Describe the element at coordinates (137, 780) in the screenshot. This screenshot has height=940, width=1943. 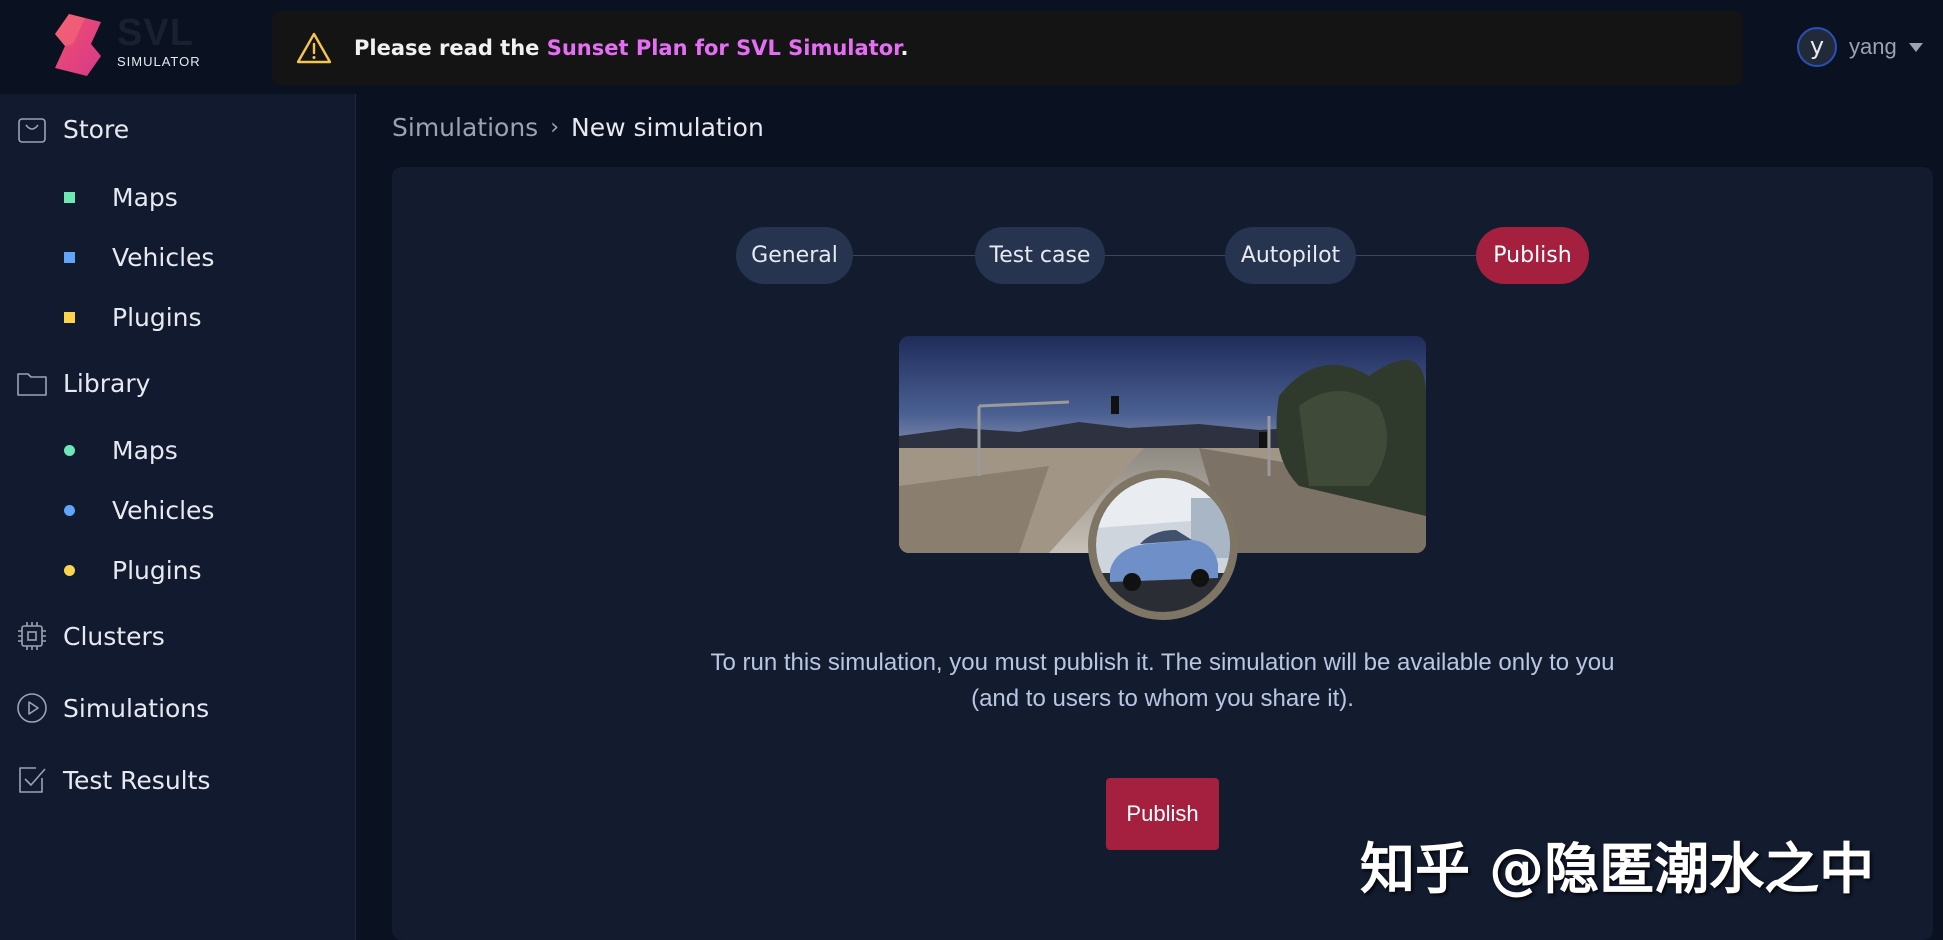
I see `sidebar-item-label: Test Results` at that location.